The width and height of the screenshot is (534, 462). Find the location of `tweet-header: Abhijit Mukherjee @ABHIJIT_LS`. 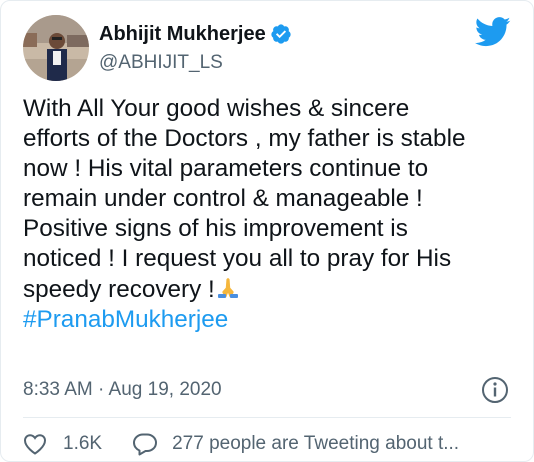

tweet-header: Abhijit Mukherjee @ABHIJIT_LS is located at coordinates (157, 48).